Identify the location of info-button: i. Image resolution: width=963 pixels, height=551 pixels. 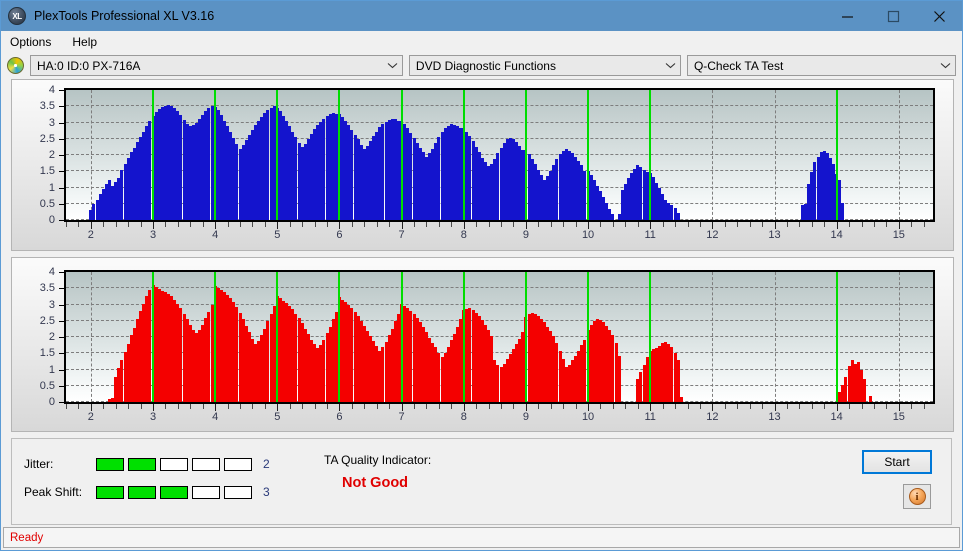
(917, 496).